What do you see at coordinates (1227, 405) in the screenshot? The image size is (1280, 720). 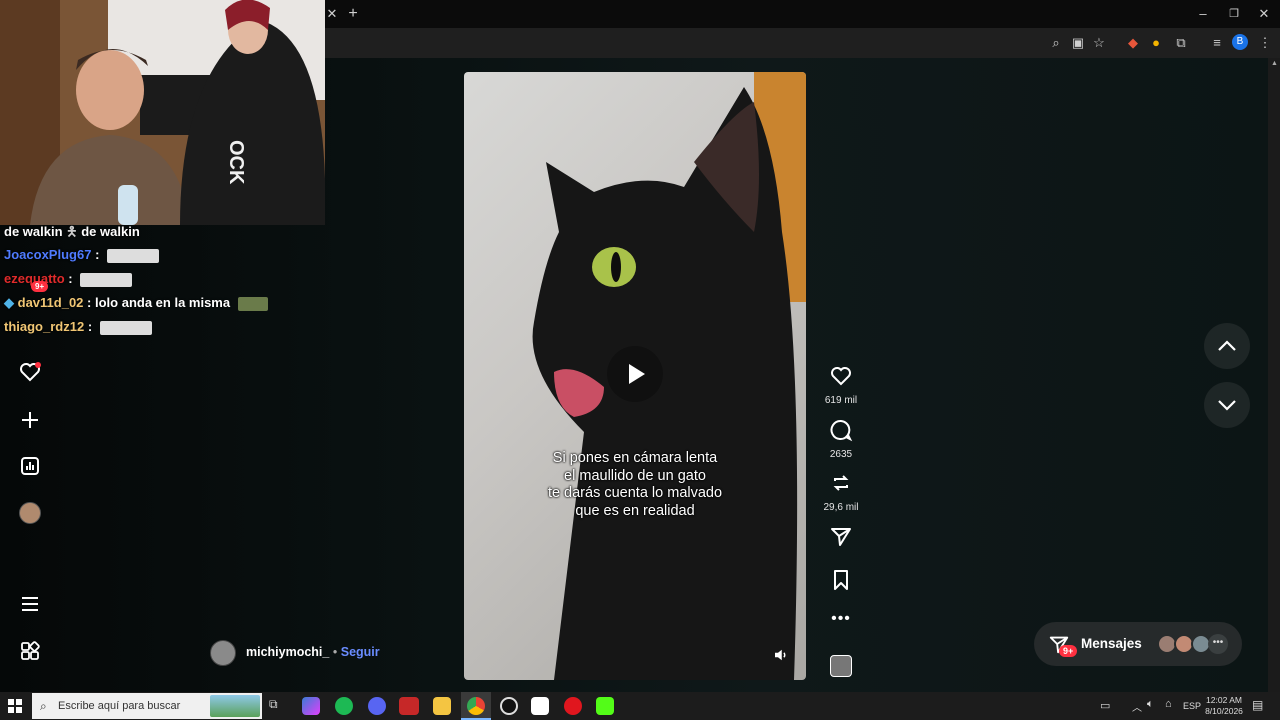 I see `next-reel-button` at bounding box center [1227, 405].